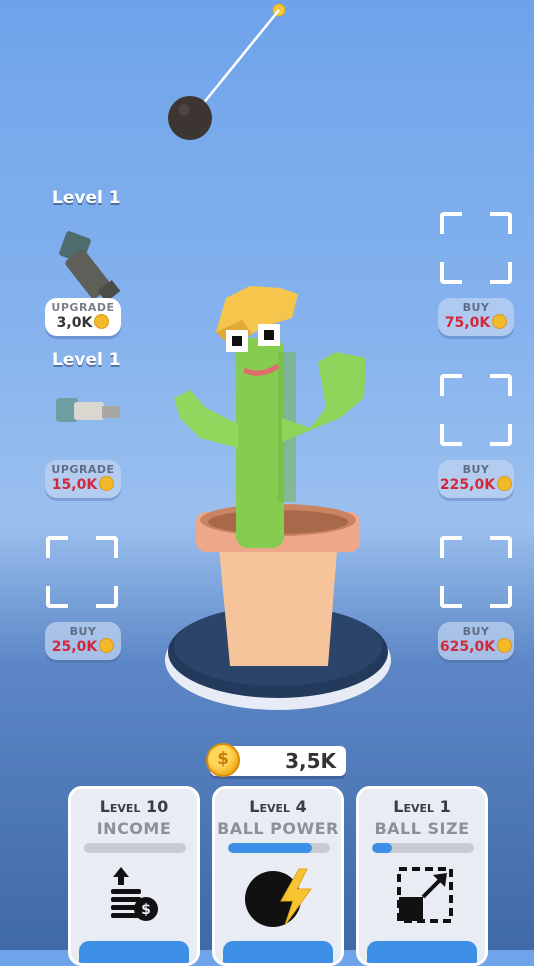  I want to click on ball-power-buy-button, so click(278, 952).